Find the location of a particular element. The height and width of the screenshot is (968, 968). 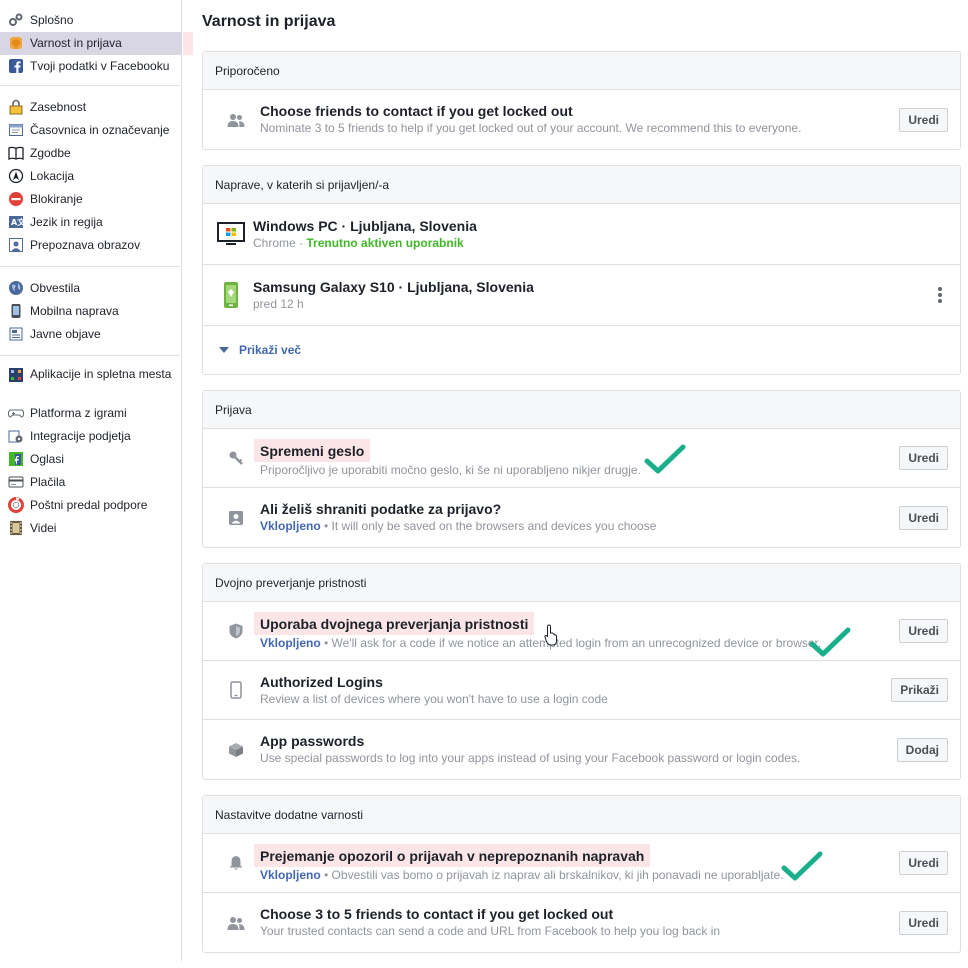

sidebar-item-label: Aplikacije in spletna mesta is located at coordinates (101, 374).